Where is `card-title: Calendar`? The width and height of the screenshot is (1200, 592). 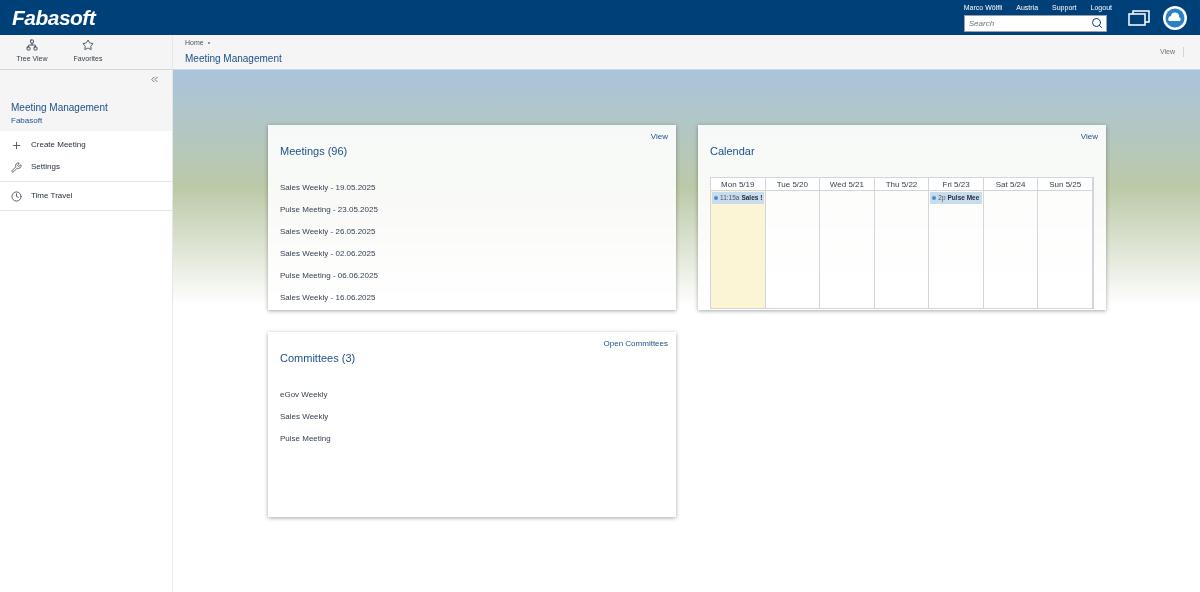 card-title: Calendar is located at coordinates (733, 151).